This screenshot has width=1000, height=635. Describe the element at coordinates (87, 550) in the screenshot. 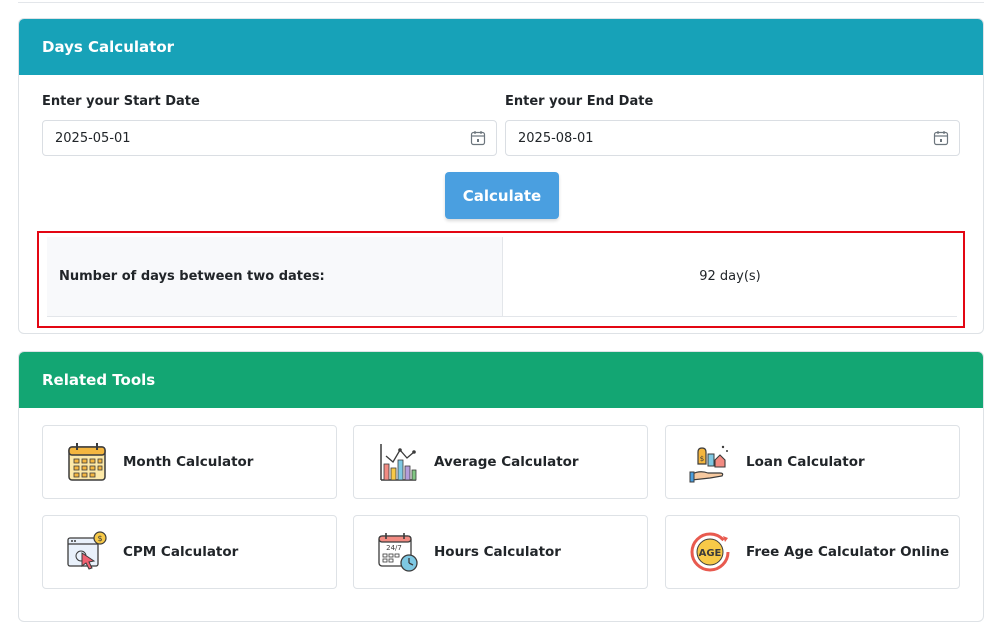

I see `browser-cursor-icon: $` at that location.